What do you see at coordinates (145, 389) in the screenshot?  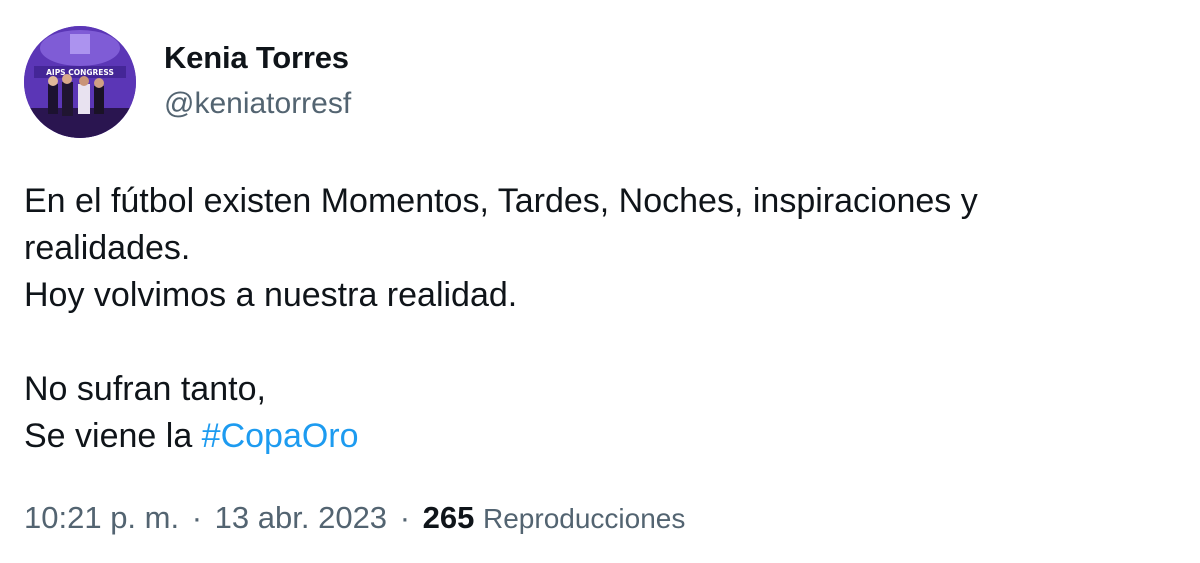 I see `tweet-line: No sufran tanto,` at bounding box center [145, 389].